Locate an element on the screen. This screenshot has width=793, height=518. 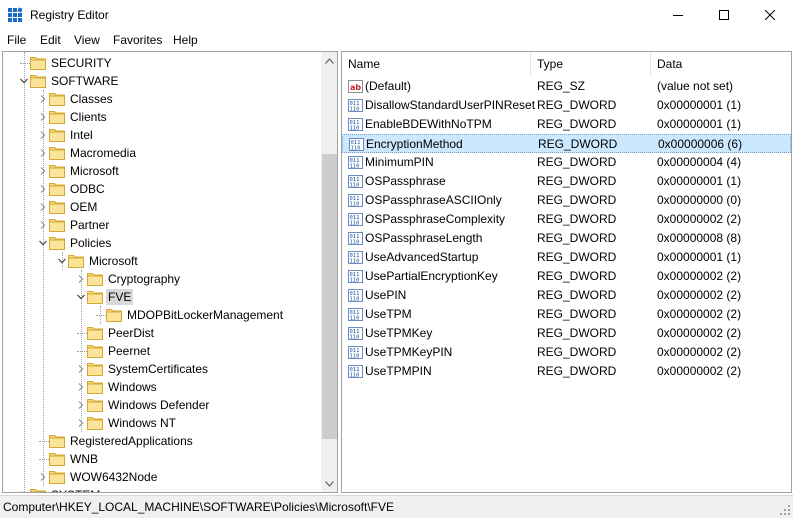
menu-edit: Edit is located at coordinates (50, 40).